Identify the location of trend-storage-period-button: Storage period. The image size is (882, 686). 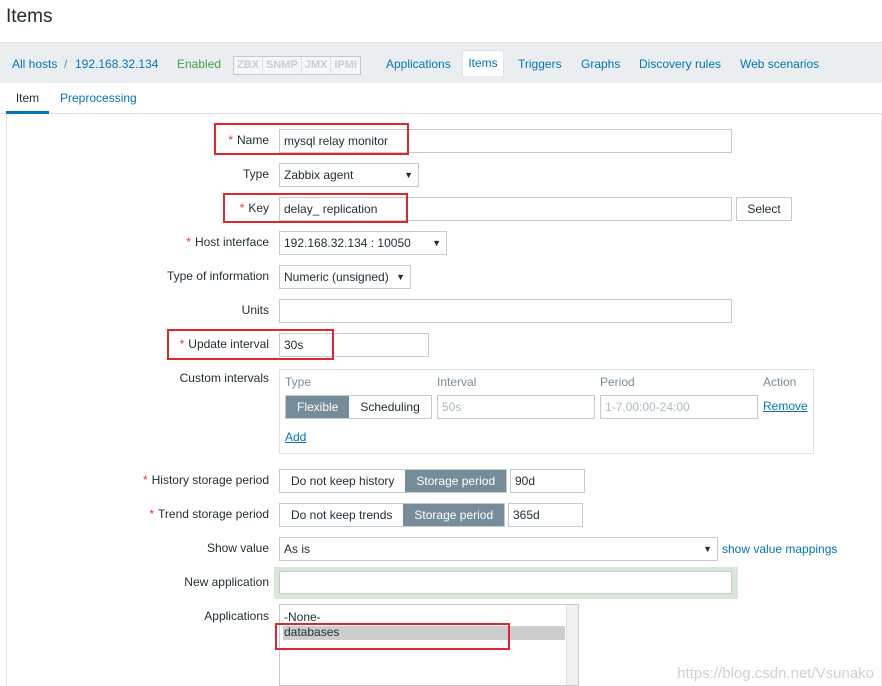
(454, 515).